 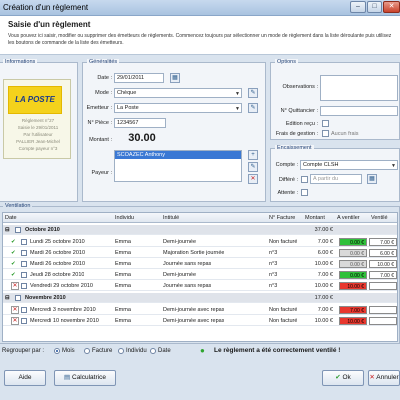 What do you see at coordinates (349, 165) in the screenshot?
I see `compte-select: Compte CLSH ▼` at bounding box center [349, 165].